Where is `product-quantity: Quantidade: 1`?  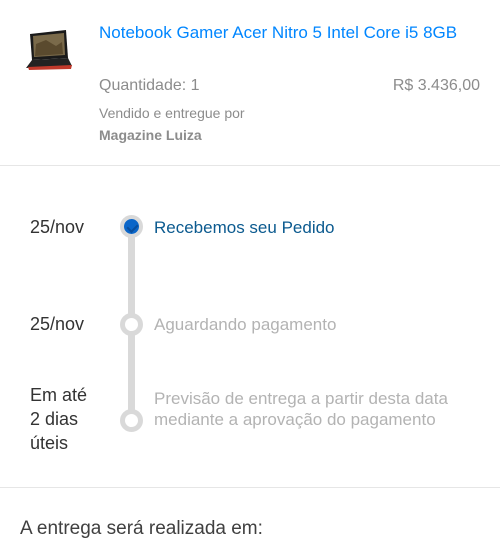 product-quantity: Quantidade: 1 is located at coordinates (149, 85).